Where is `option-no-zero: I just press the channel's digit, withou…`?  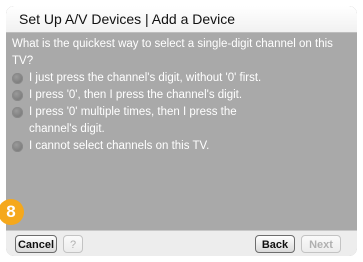
option-no-zero: I just press the channel's digit, withou… is located at coordinates (182, 78).